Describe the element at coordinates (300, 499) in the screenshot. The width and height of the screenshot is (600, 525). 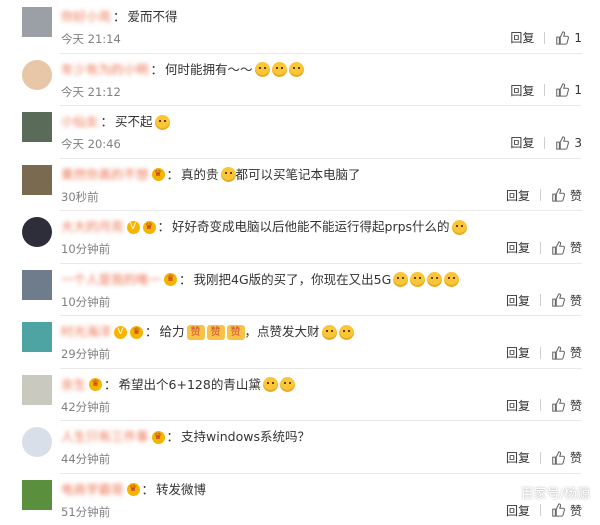
I see `comment-item: 电商学霸哥♛：转发微博51分钟前回复赞` at that location.